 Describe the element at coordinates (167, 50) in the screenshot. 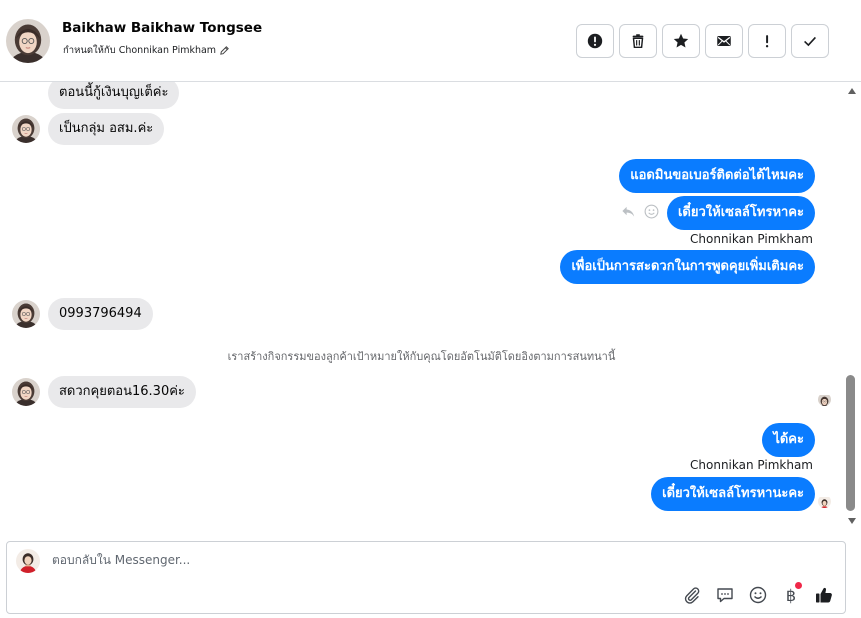

I see `assignee-name: Chonnikan Pimkham` at that location.